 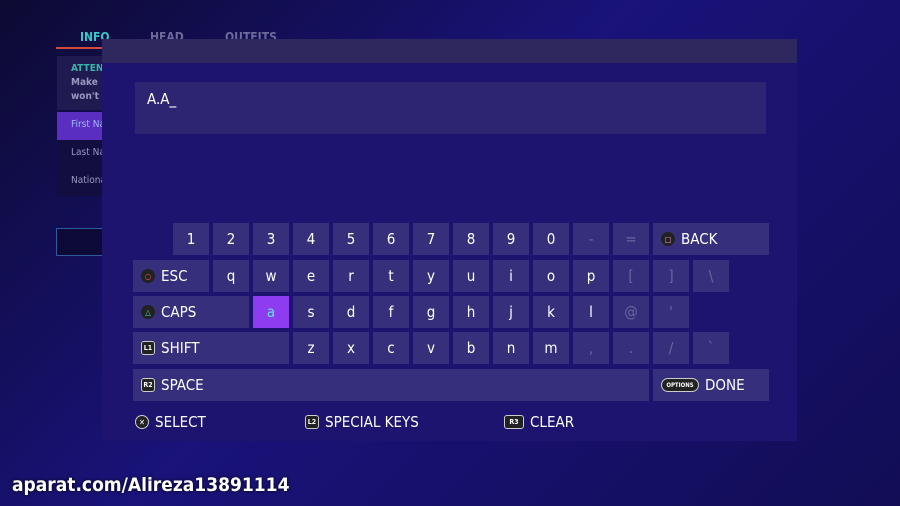 I want to click on key-e: e, so click(x=311, y=276).